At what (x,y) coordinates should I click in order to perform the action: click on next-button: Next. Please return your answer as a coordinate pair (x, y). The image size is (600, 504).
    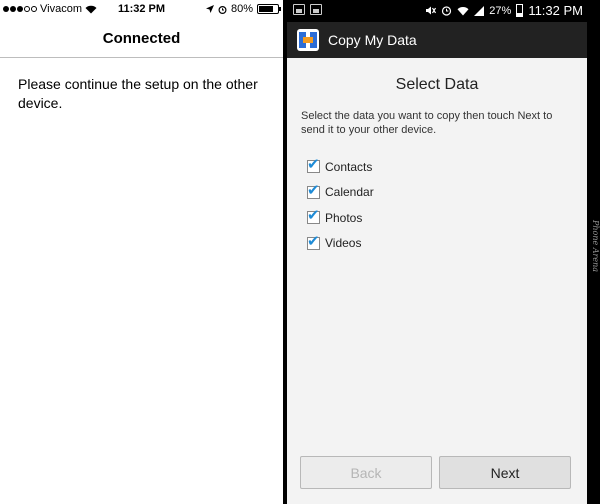
    Looking at the image, I should click on (505, 472).